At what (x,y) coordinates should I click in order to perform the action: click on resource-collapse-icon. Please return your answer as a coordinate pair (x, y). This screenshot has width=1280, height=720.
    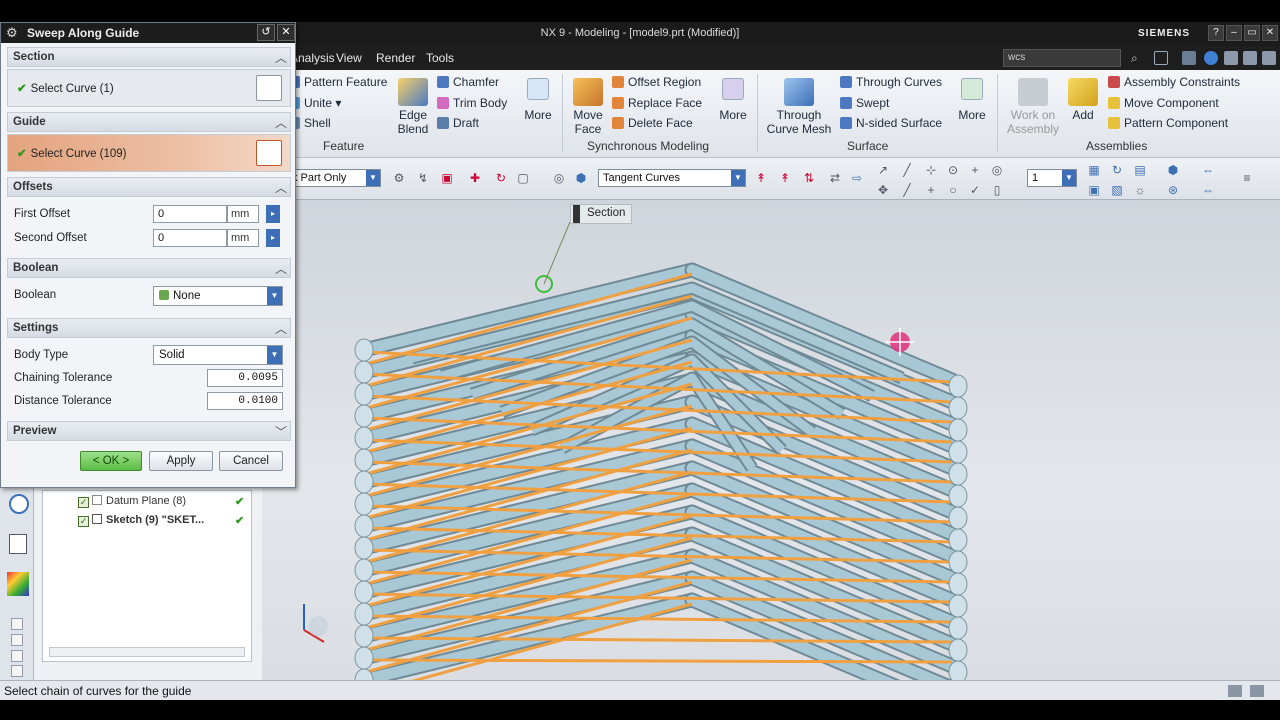
    Looking at the image, I should click on (17, 640).